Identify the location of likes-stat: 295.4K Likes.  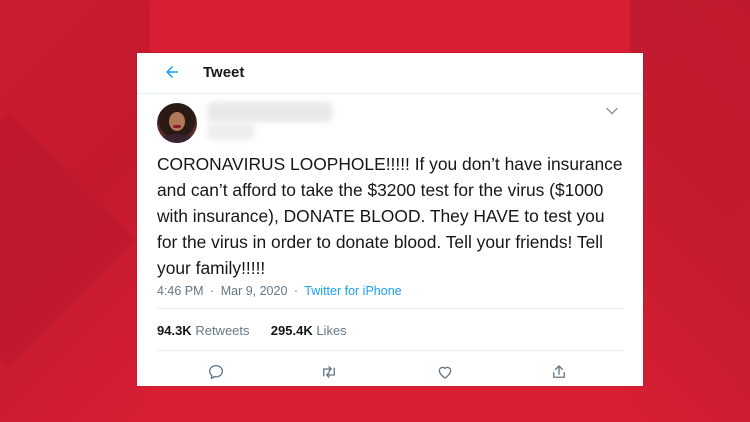
(309, 330).